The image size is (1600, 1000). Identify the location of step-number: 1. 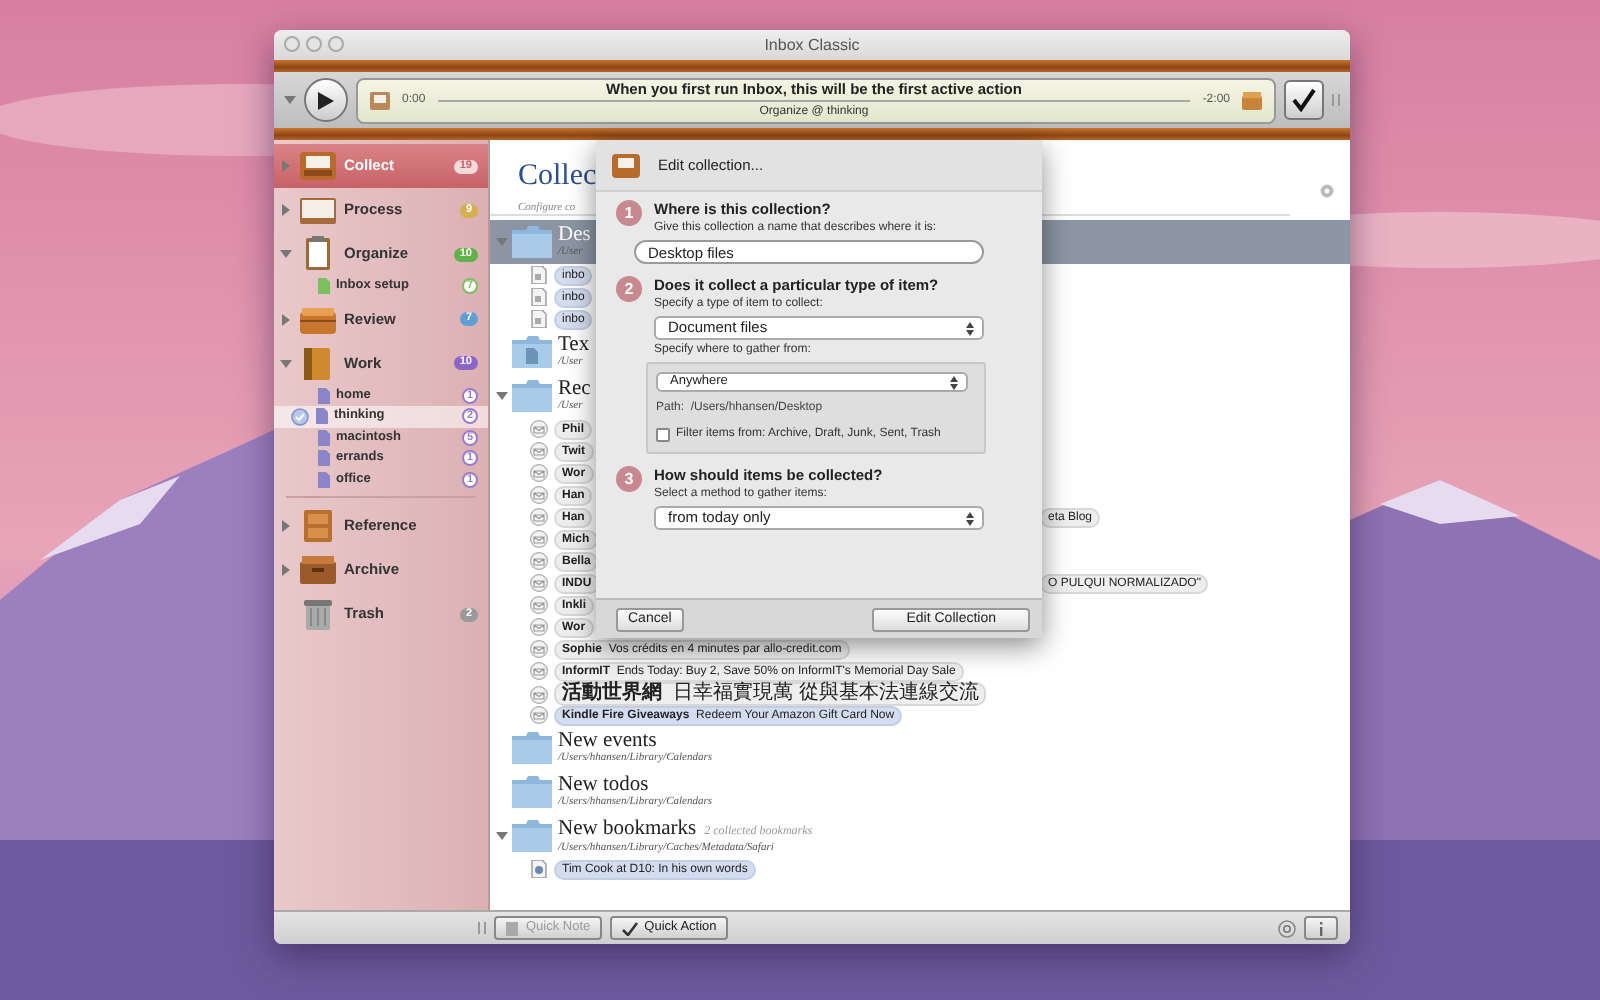
(629, 213).